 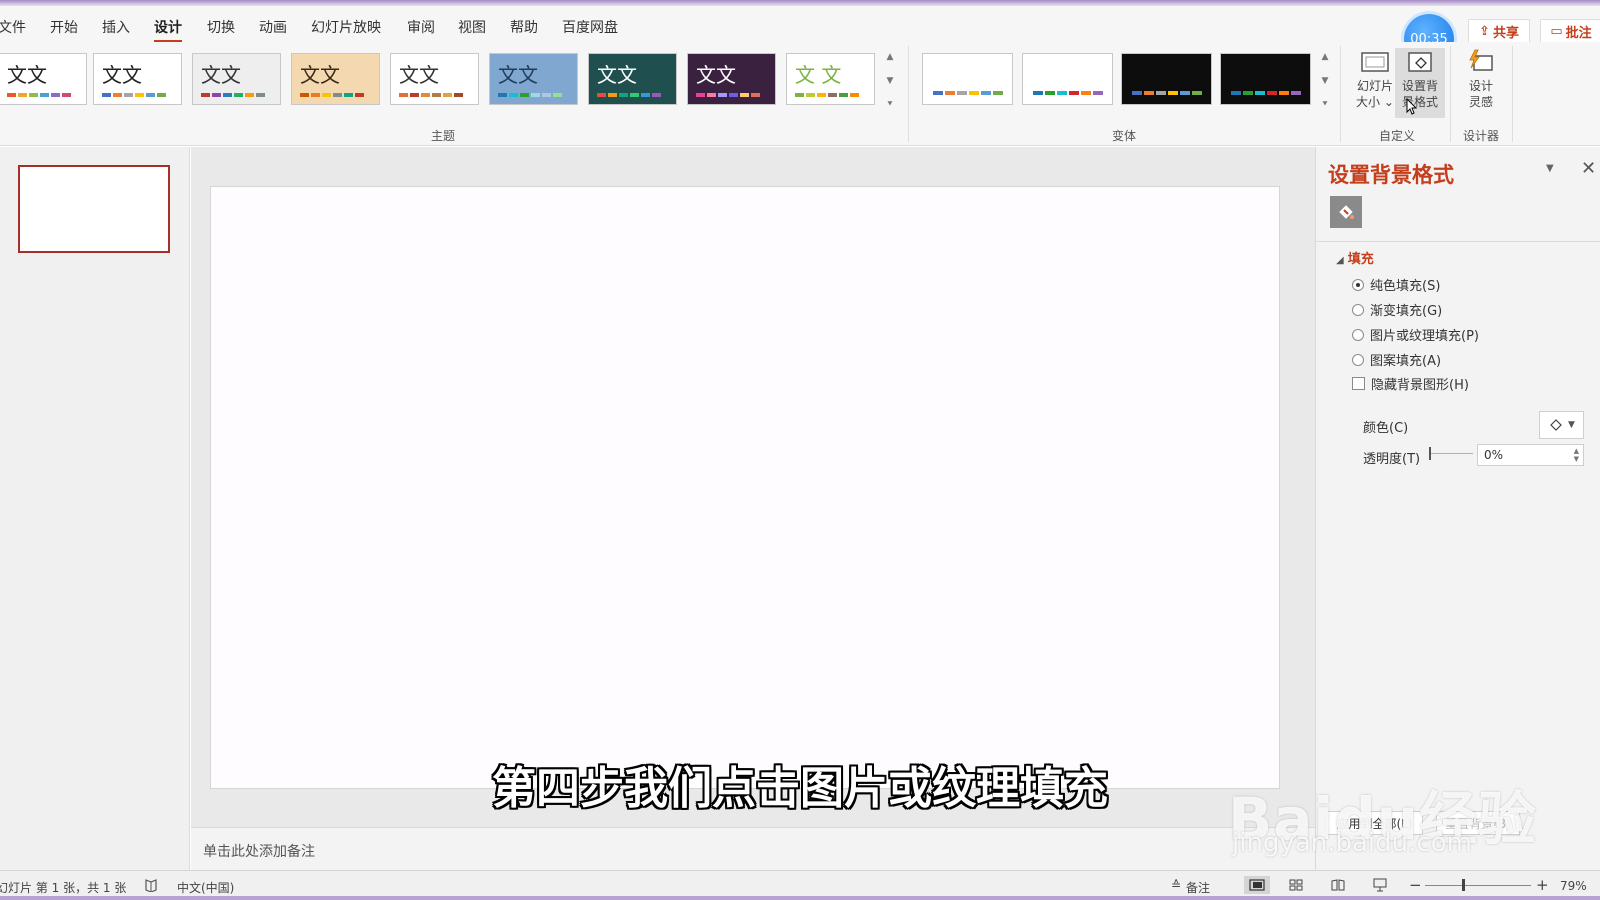 I want to click on comments-button: ▭ 批注, so click(x=1570, y=31).